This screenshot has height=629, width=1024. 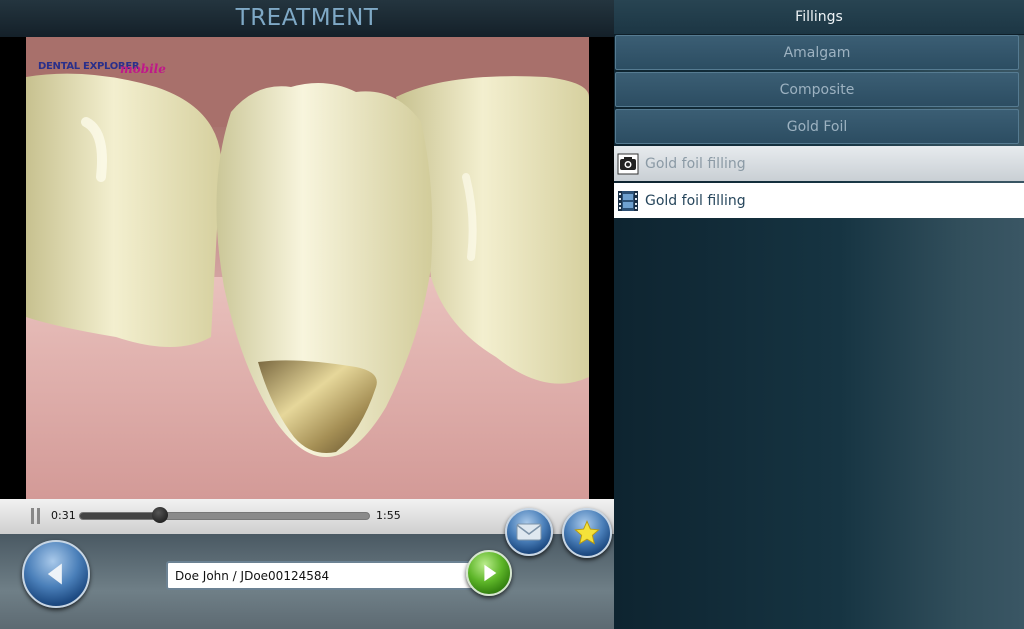 What do you see at coordinates (224, 516) in the screenshot?
I see `seek-bar` at bounding box center [224, 516].